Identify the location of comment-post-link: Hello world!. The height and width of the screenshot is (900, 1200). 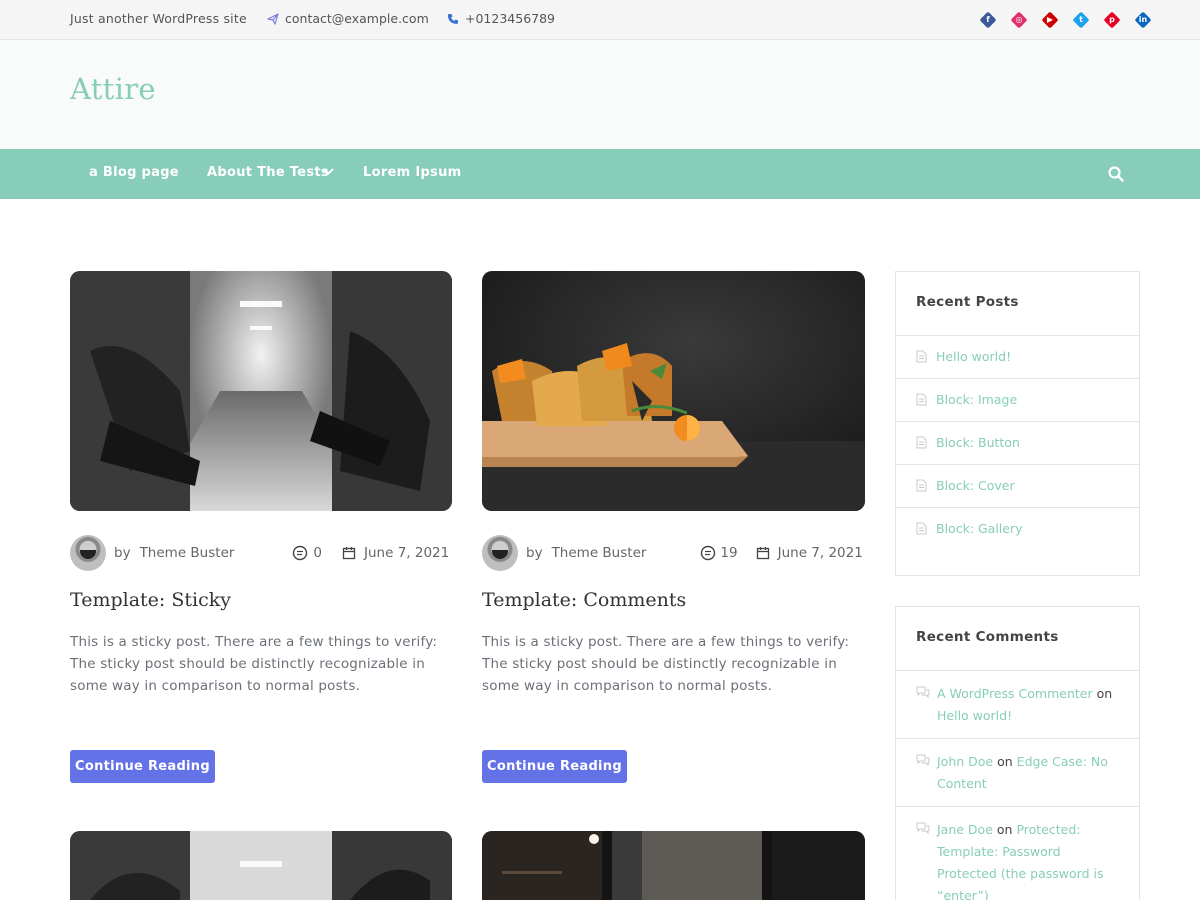
(974, 715).